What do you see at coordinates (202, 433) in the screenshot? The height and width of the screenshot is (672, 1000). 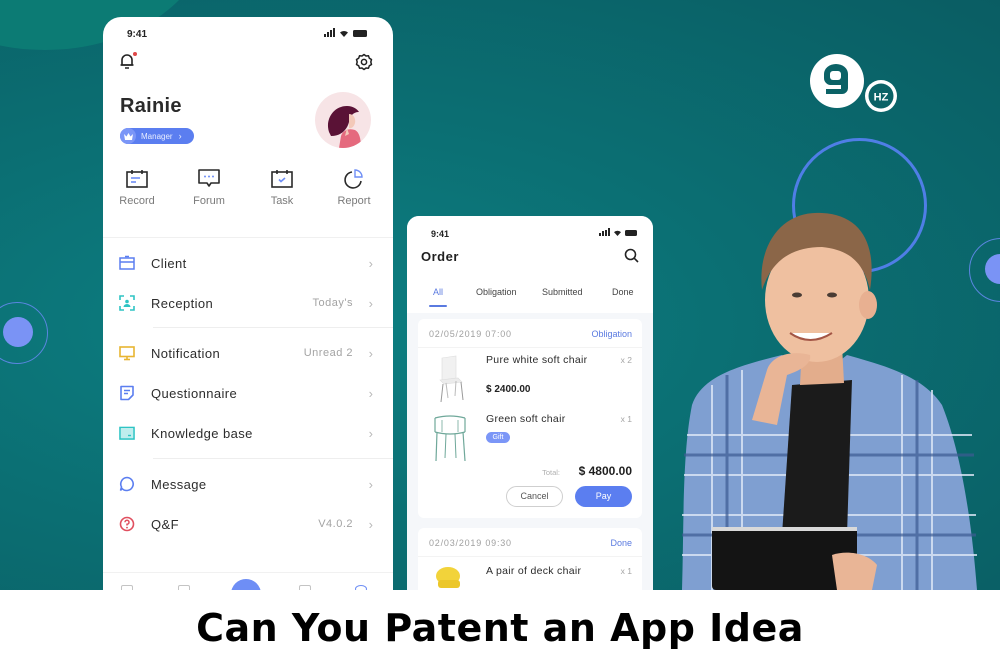 I see `menu-item-label: Knowledge base` at bounding box center [202, 433].